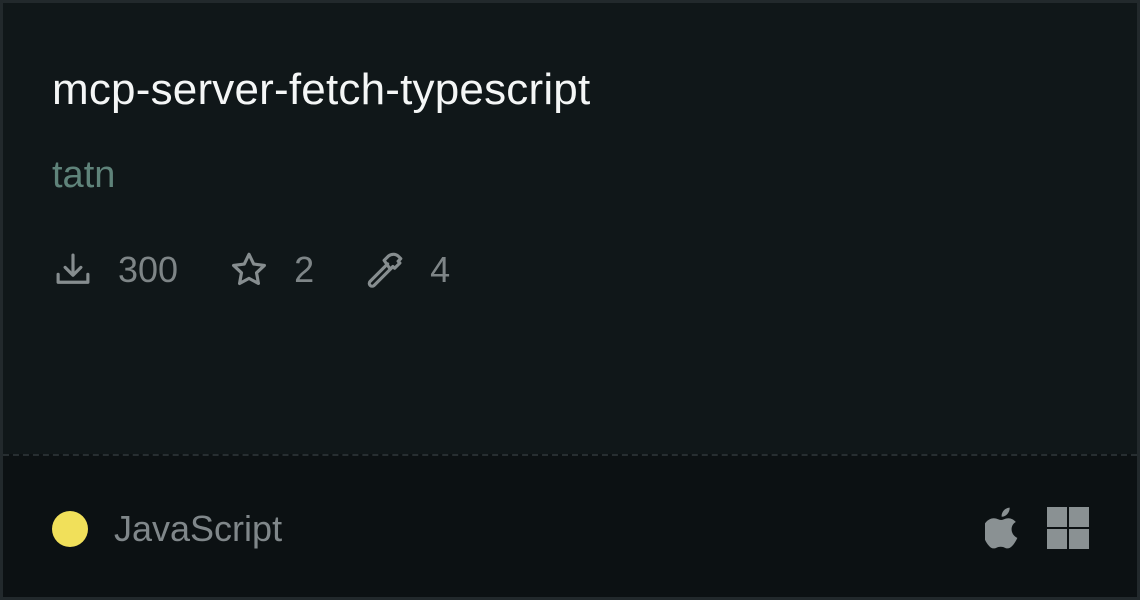 This screenshot has width=1140, height=600. I want to click on language-tag: JavaScript, so click(167, 529).